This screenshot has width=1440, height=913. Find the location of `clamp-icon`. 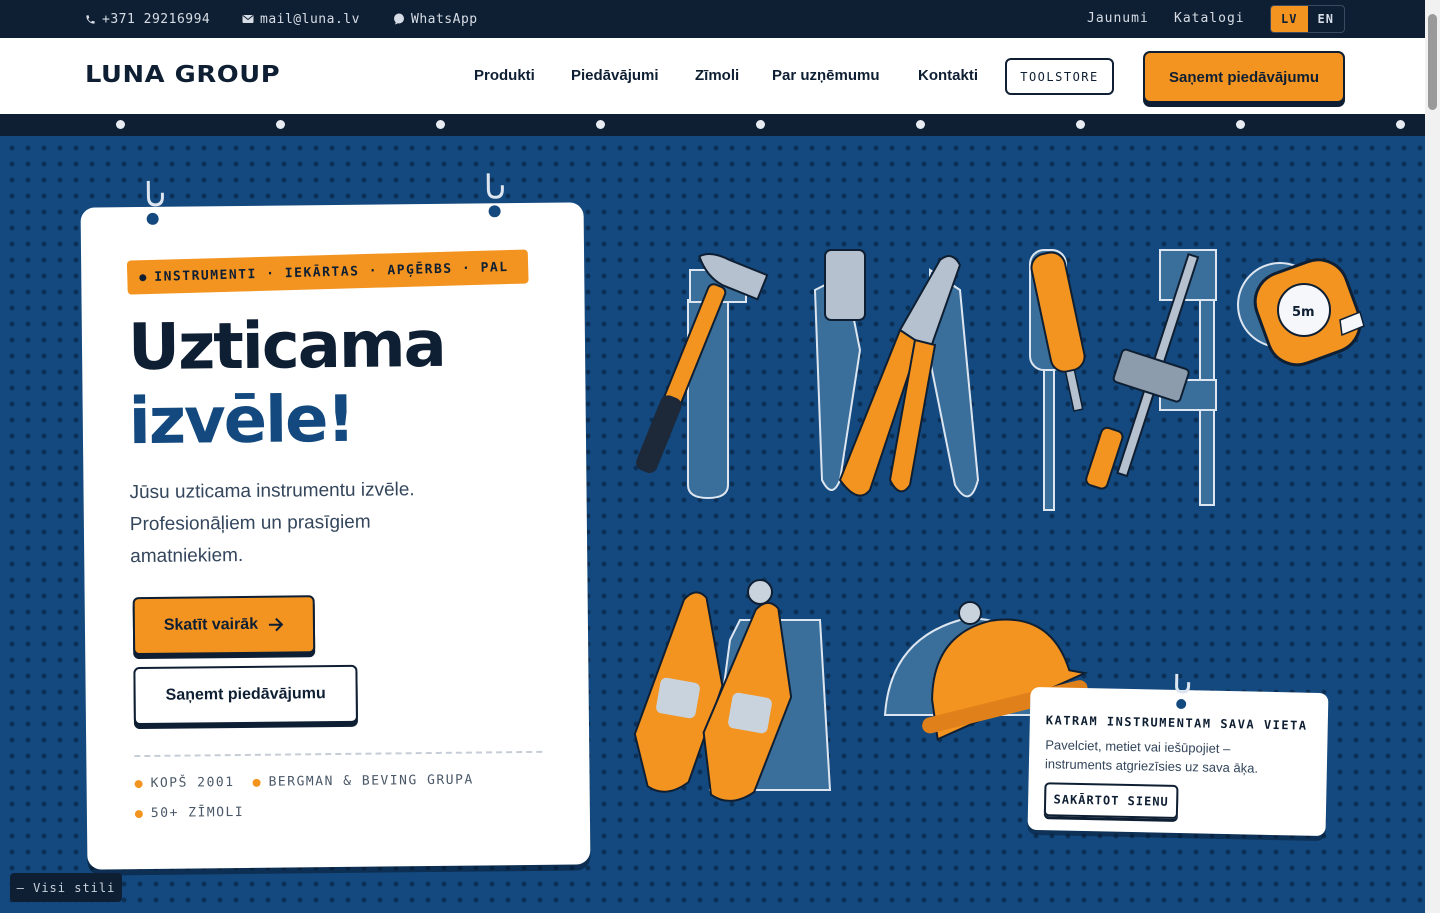

clamp-icon is located at coordinates (1152, 375).